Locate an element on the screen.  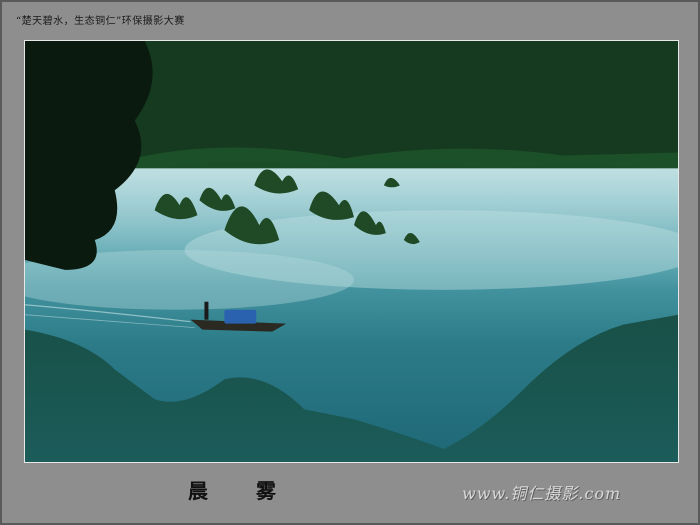
contest-caption: “楚天碧水，生态铜仁”环保摄影大赛 is located at coordinates (100, 21).